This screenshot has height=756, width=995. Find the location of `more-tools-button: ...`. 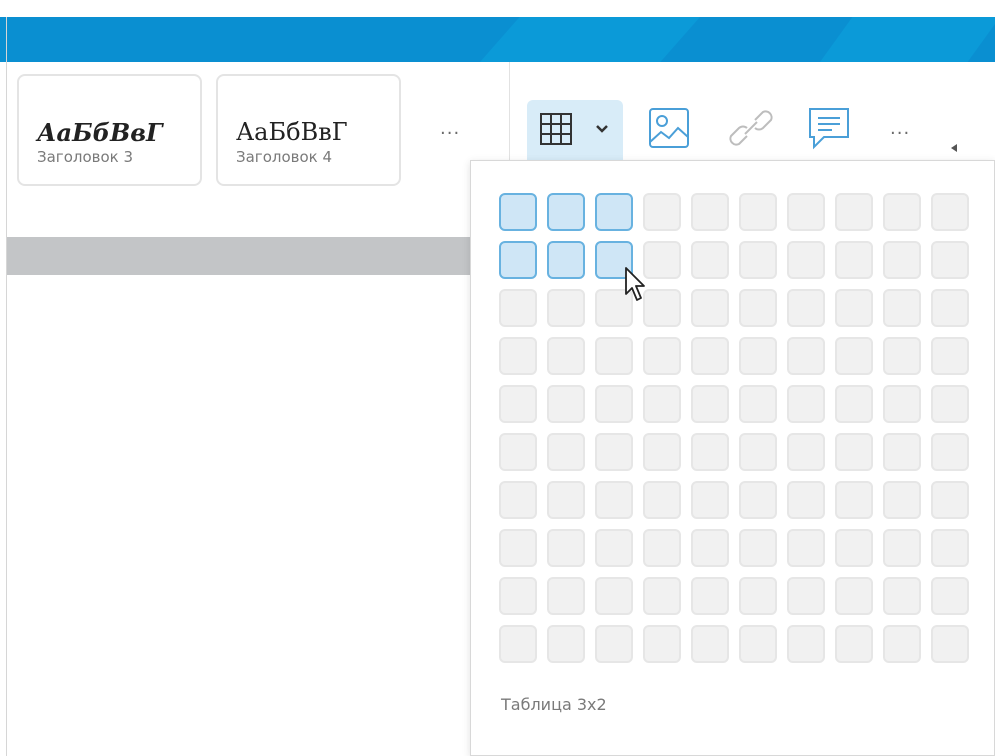

more-tools-button: ... is located at coordinates (900, 128).